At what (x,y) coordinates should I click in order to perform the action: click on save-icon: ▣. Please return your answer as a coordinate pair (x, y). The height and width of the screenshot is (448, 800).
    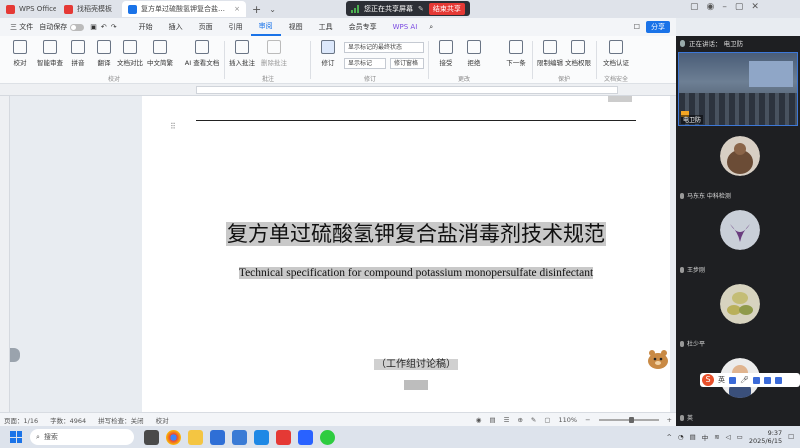
    Looking at the image, I should click on (93, 27).